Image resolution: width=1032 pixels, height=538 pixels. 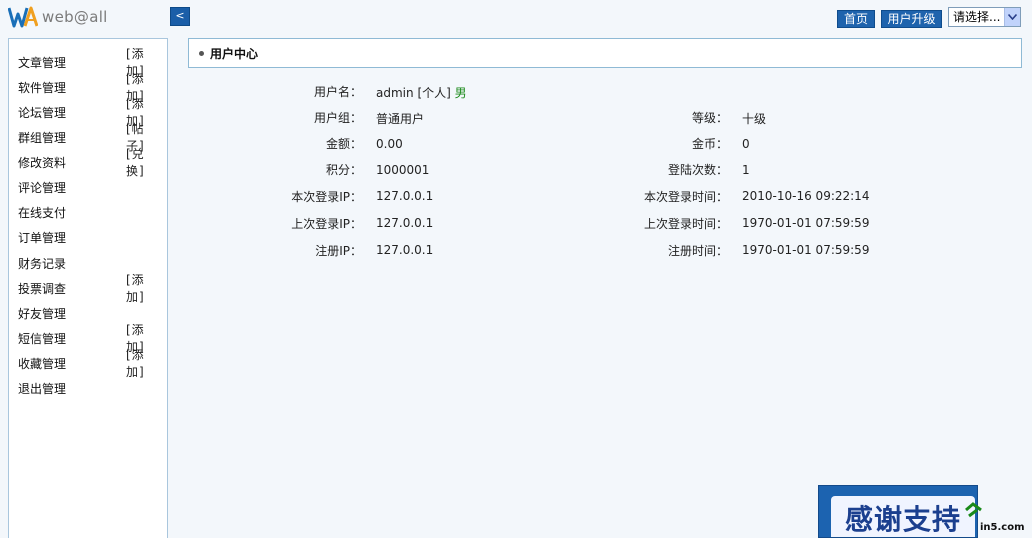 I want to click on points-value: 1000001, so click(x=403, y=170).